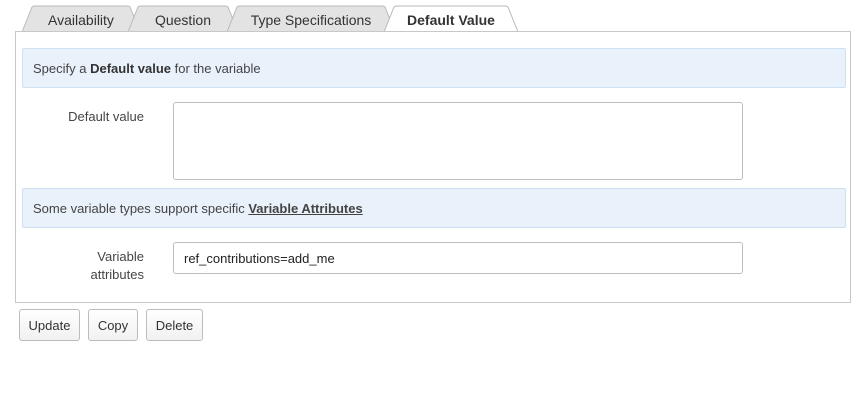  Describe the element at coordinates (434, 68) in the screenshot. I see `default-value-info: Specify a Default value for the variable` at that location.